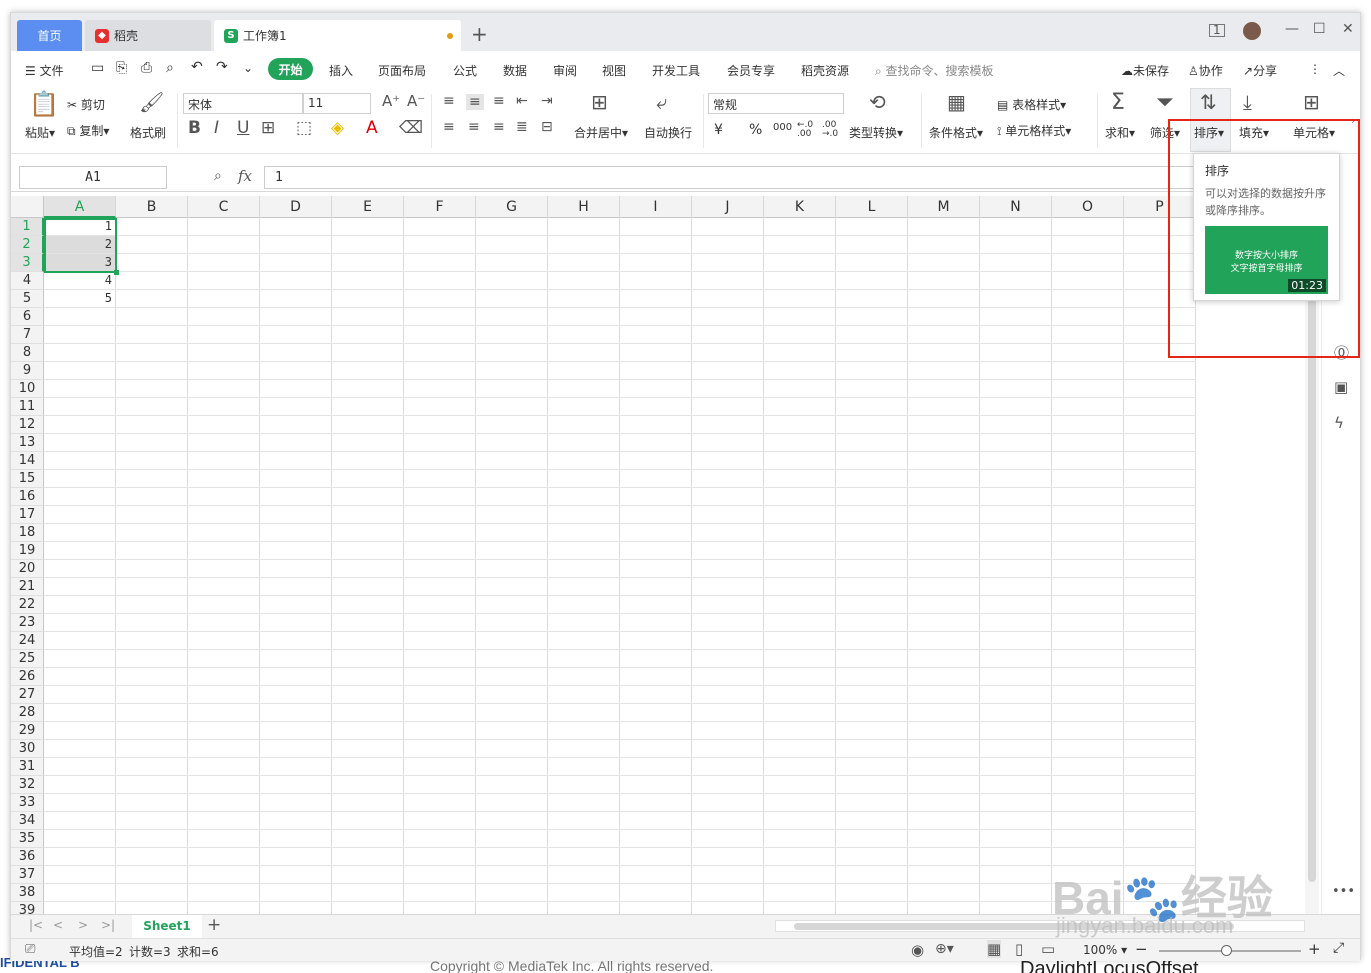 This screenshot has height=973, width=1371. I want to click on eye-protection-icon: ◉, so click(917, 950).